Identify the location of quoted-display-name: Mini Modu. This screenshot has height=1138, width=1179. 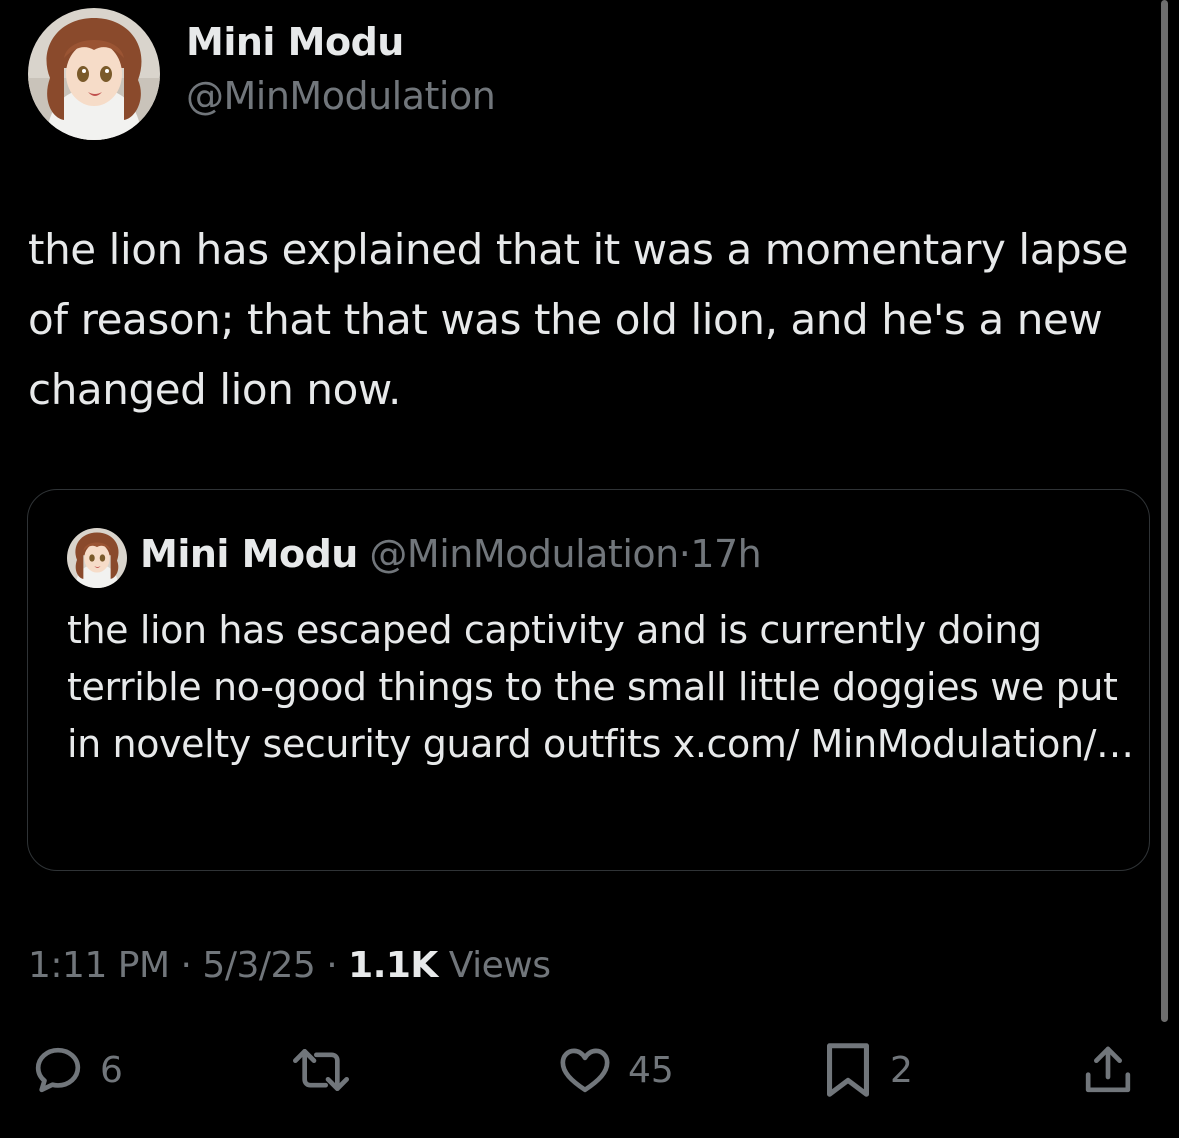
(249, 554).